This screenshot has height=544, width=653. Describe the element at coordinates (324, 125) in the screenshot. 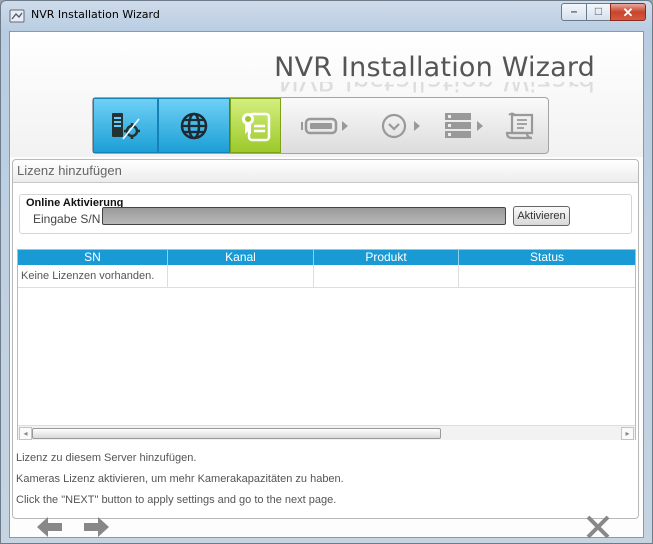

I see `storage-device-icon` at that location.